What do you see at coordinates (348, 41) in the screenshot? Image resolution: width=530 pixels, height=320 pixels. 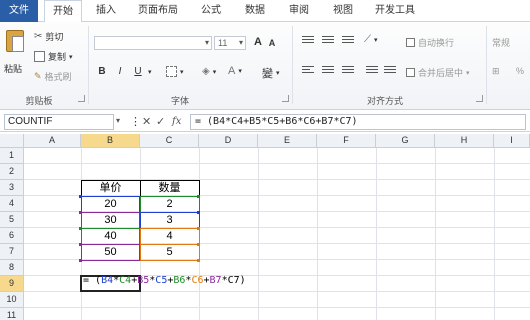 I see `align-bottom-icon` at bounding box center [348, 41].